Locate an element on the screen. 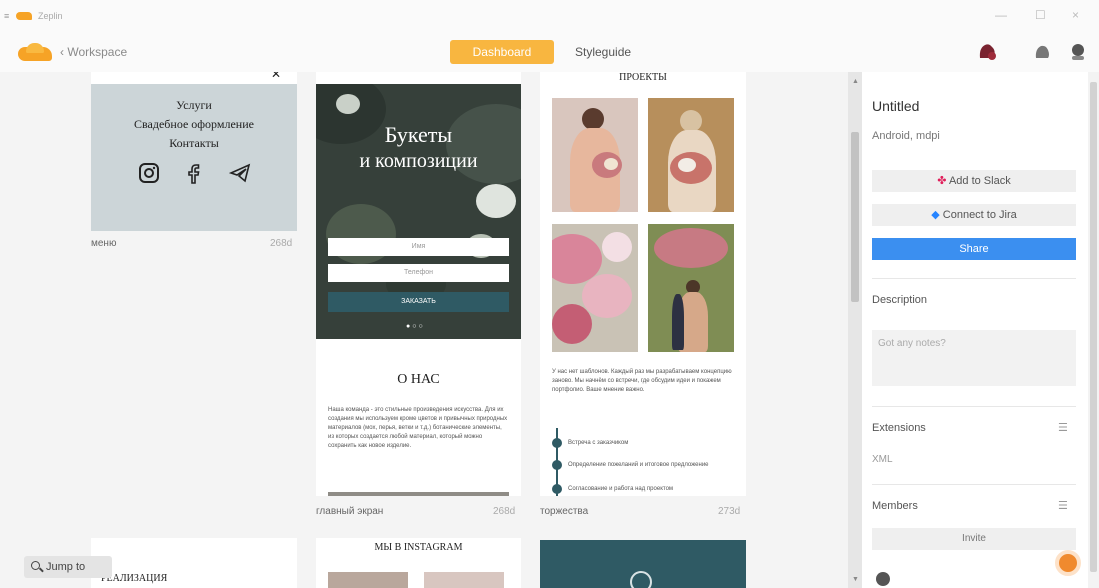 The image size is (1099, 588). app-toolbar: ‹ Workspace Dashboard Styleguide is located at coordinates (549, 53).